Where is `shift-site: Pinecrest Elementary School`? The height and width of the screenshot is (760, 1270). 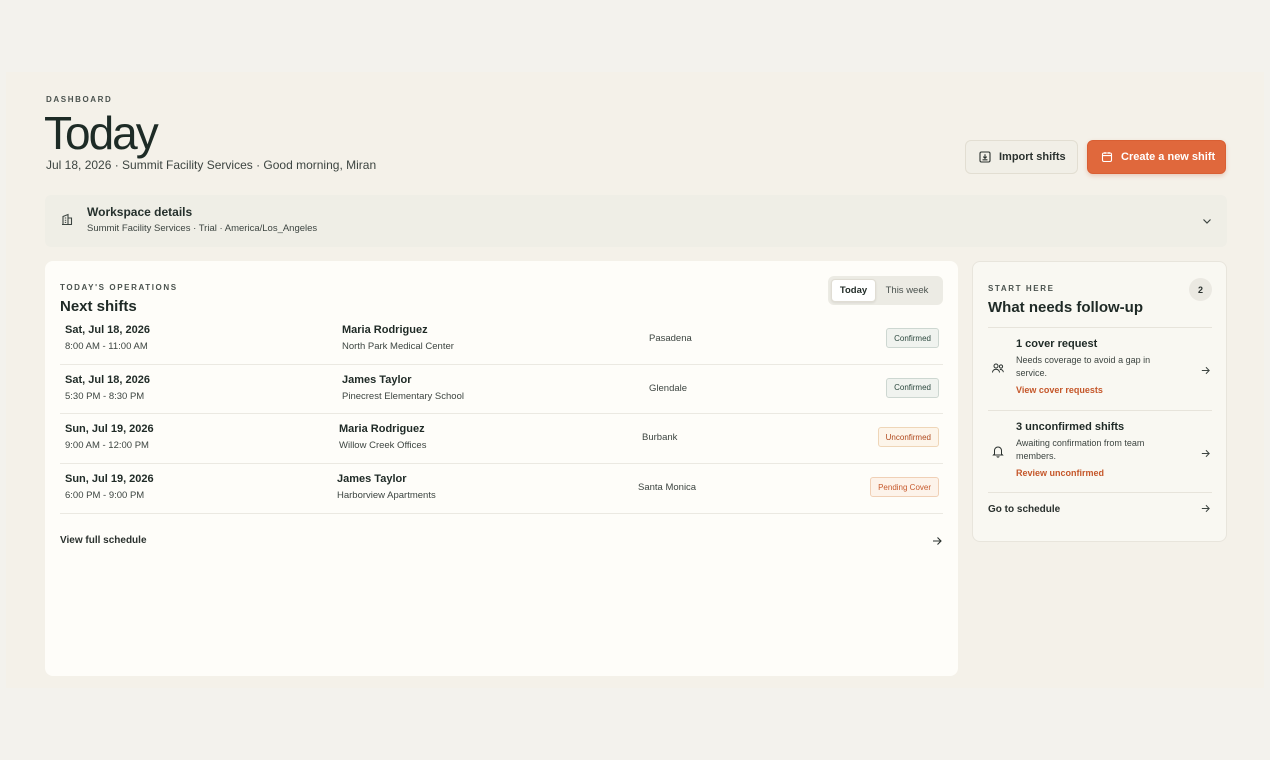
shift-site: Pinecrest Elementary School is located at coordinates (403, 396).